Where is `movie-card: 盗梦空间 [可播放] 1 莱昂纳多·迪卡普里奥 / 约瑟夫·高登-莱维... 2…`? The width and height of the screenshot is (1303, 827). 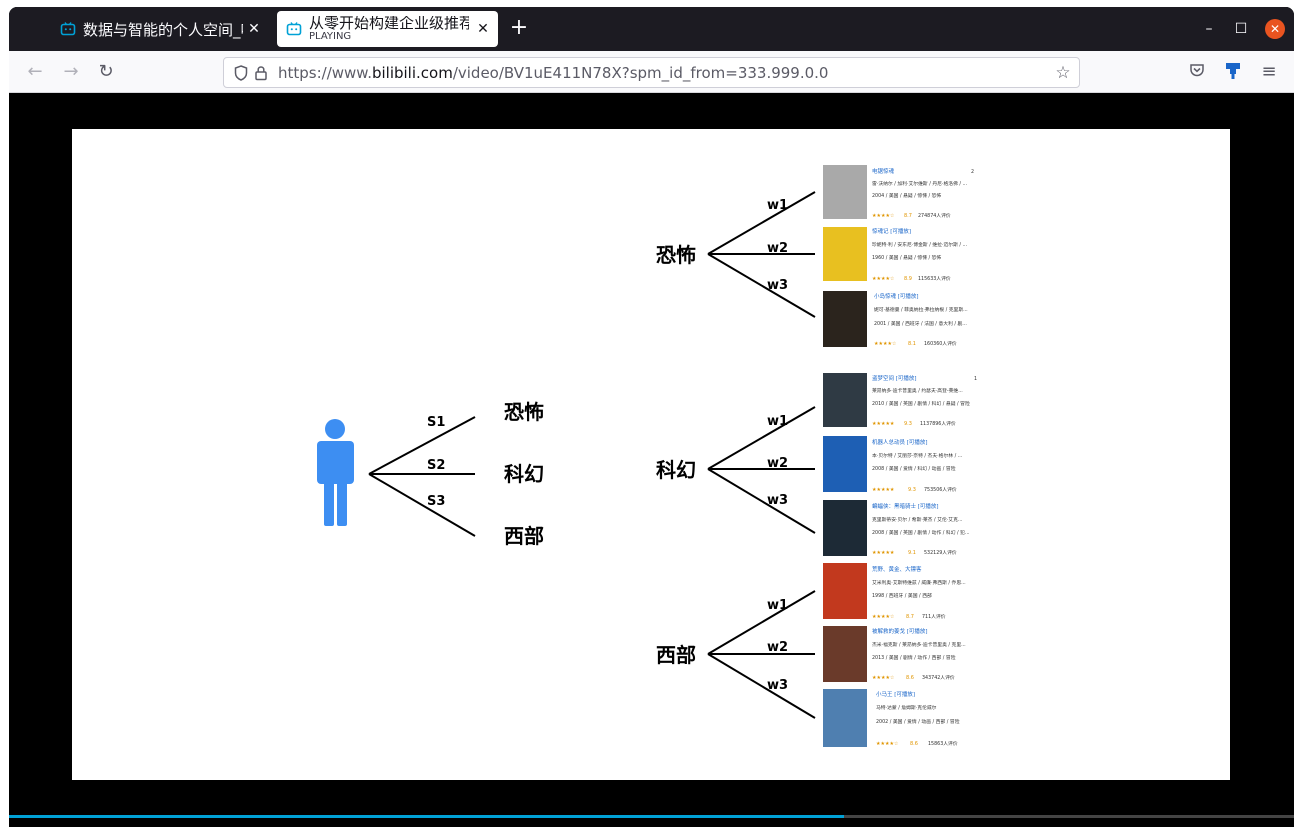
movie-card: 盗梦空间 [可播放] 1 莱昂纳多·迪卡普里奥 / 约瑟夫·高登-莱维... 2… is located at coordinates (900, 400).